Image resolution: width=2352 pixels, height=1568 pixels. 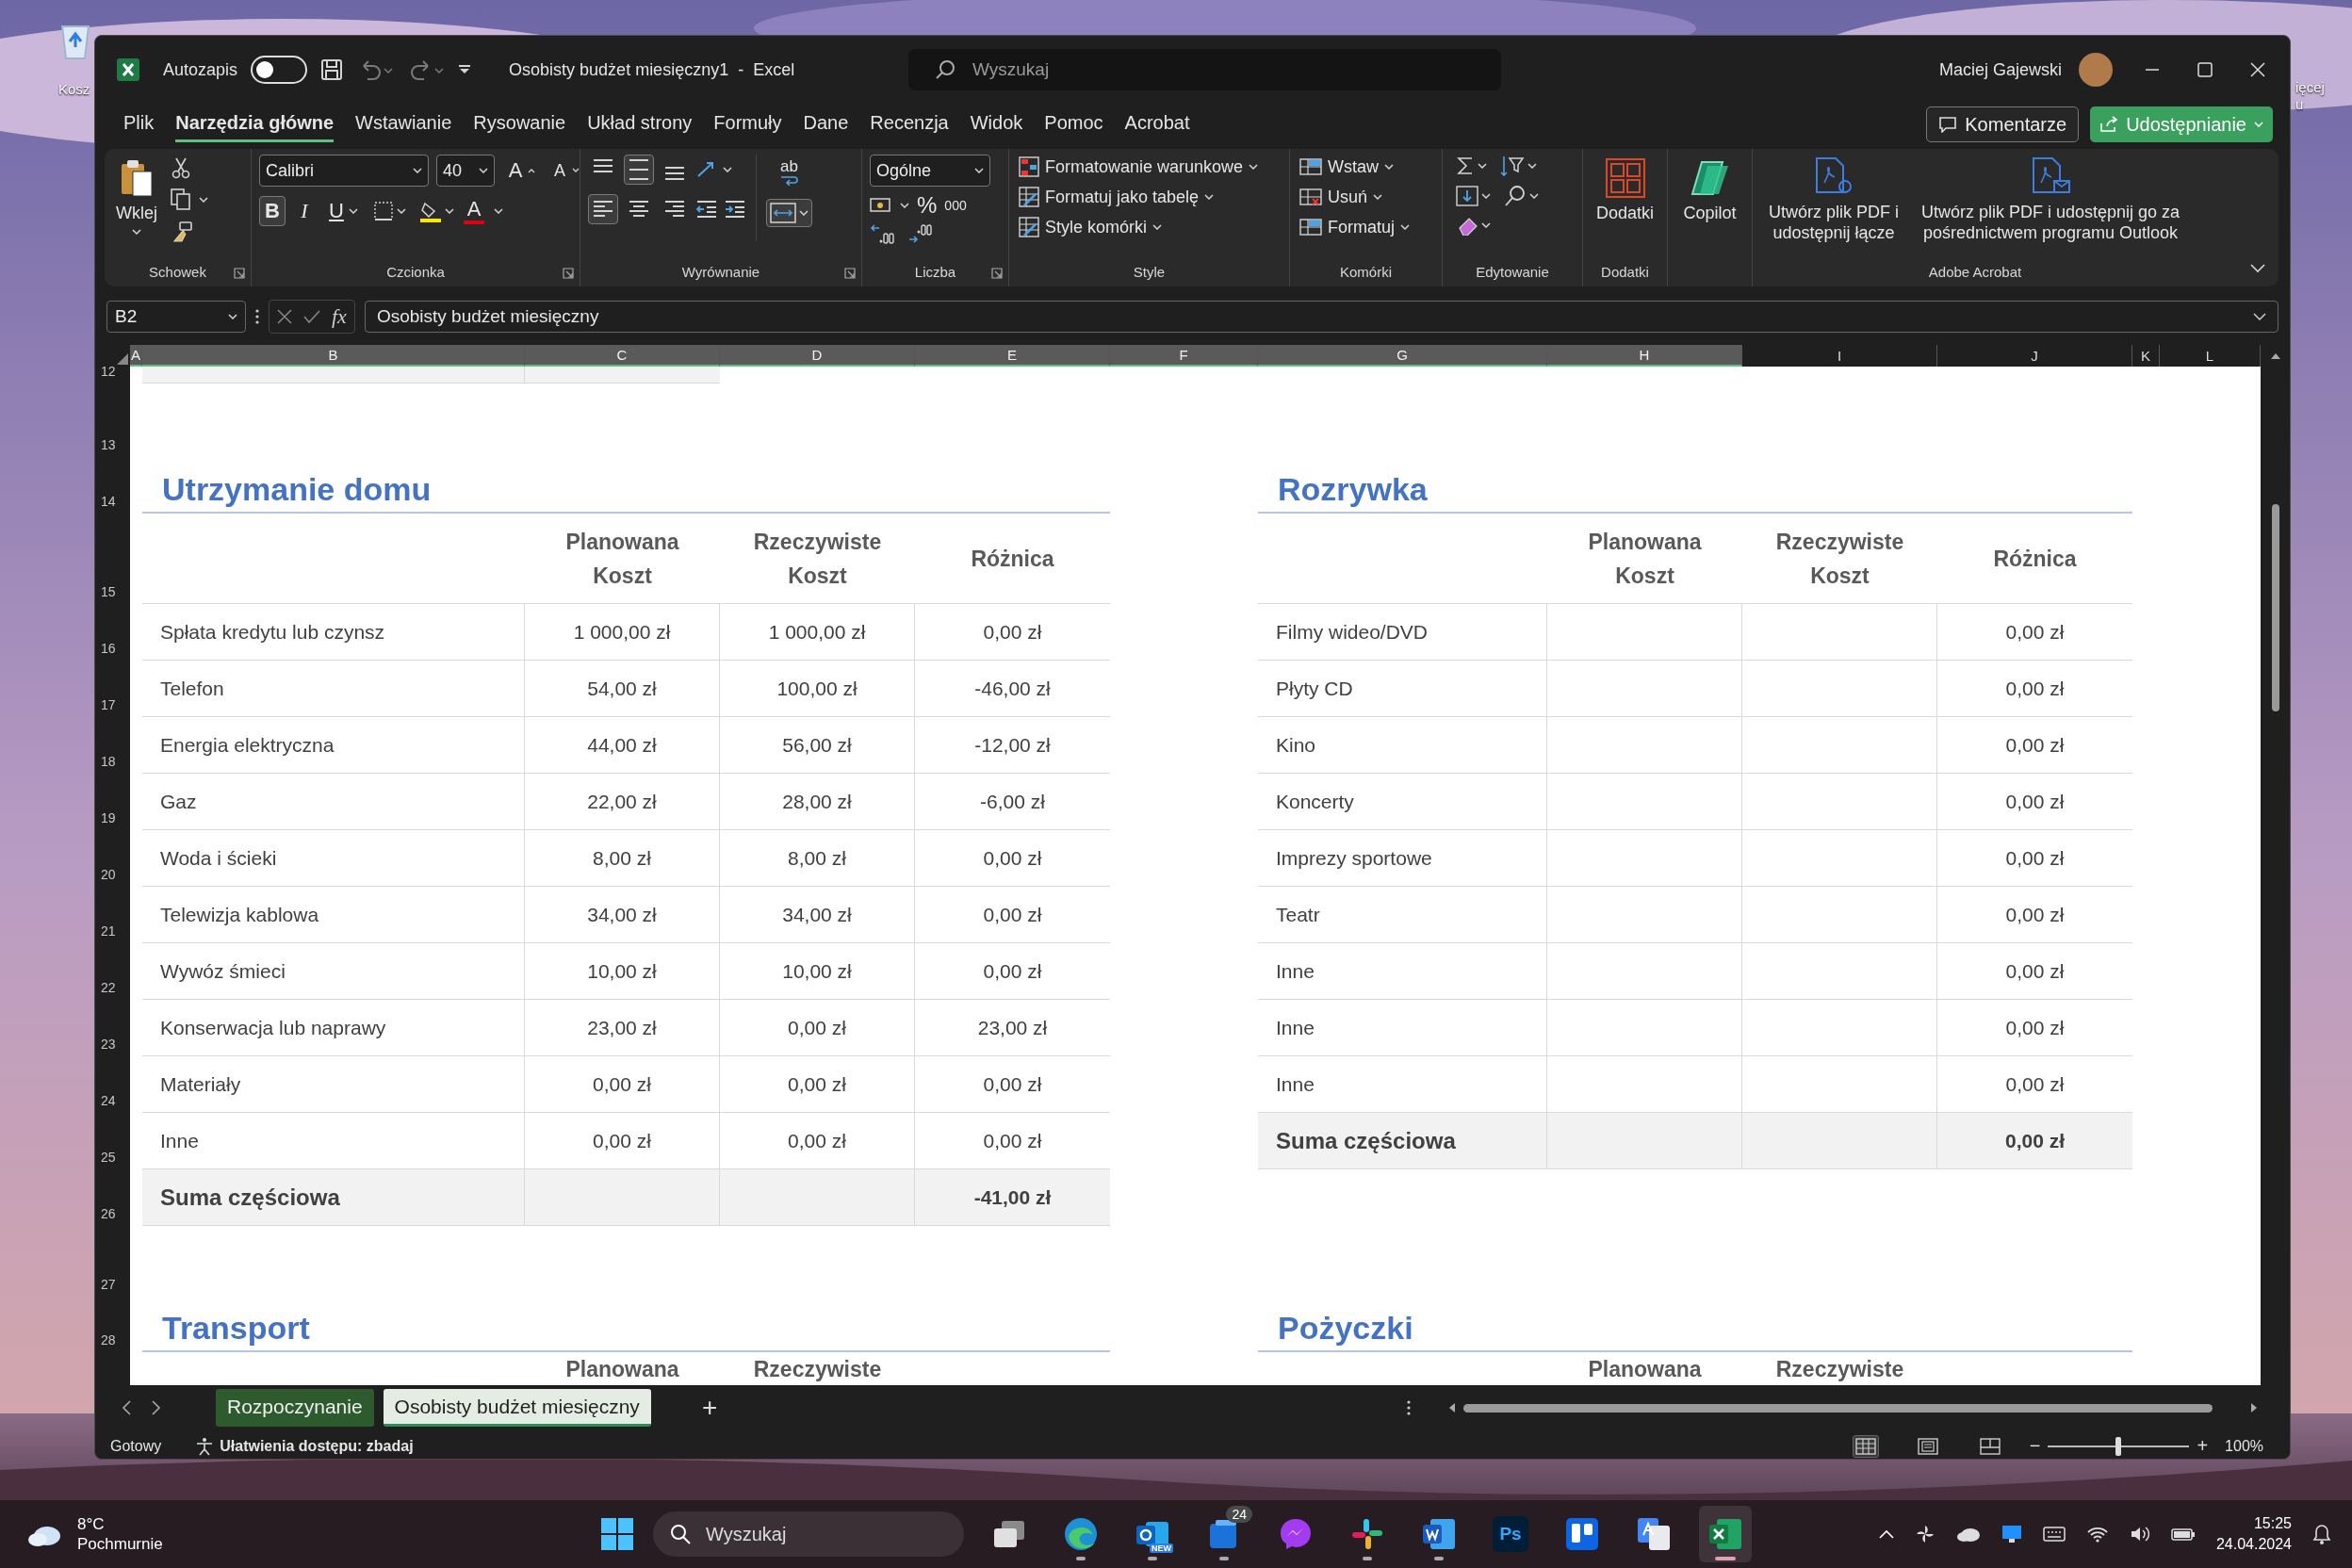 I want to click on font-color-button: A, so click(x=474, y=211).